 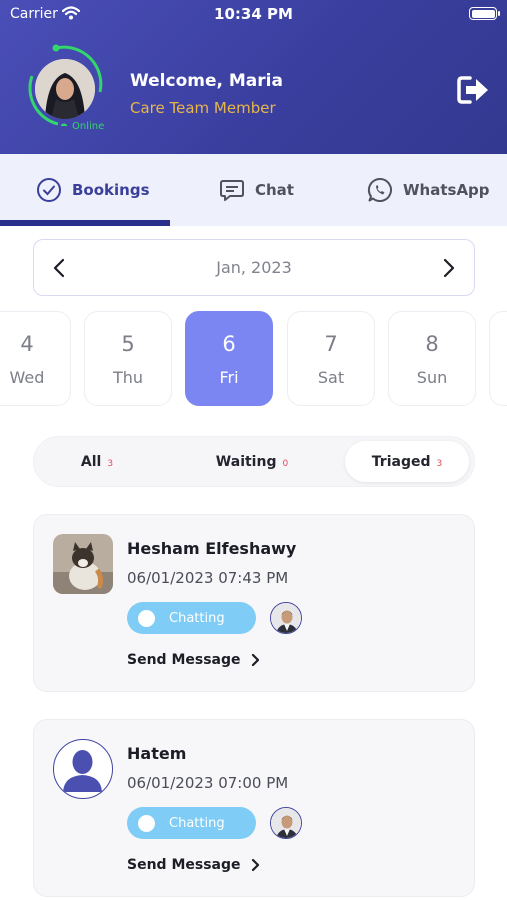 I want to click on day-number: 7, so click(x=331, y=344).